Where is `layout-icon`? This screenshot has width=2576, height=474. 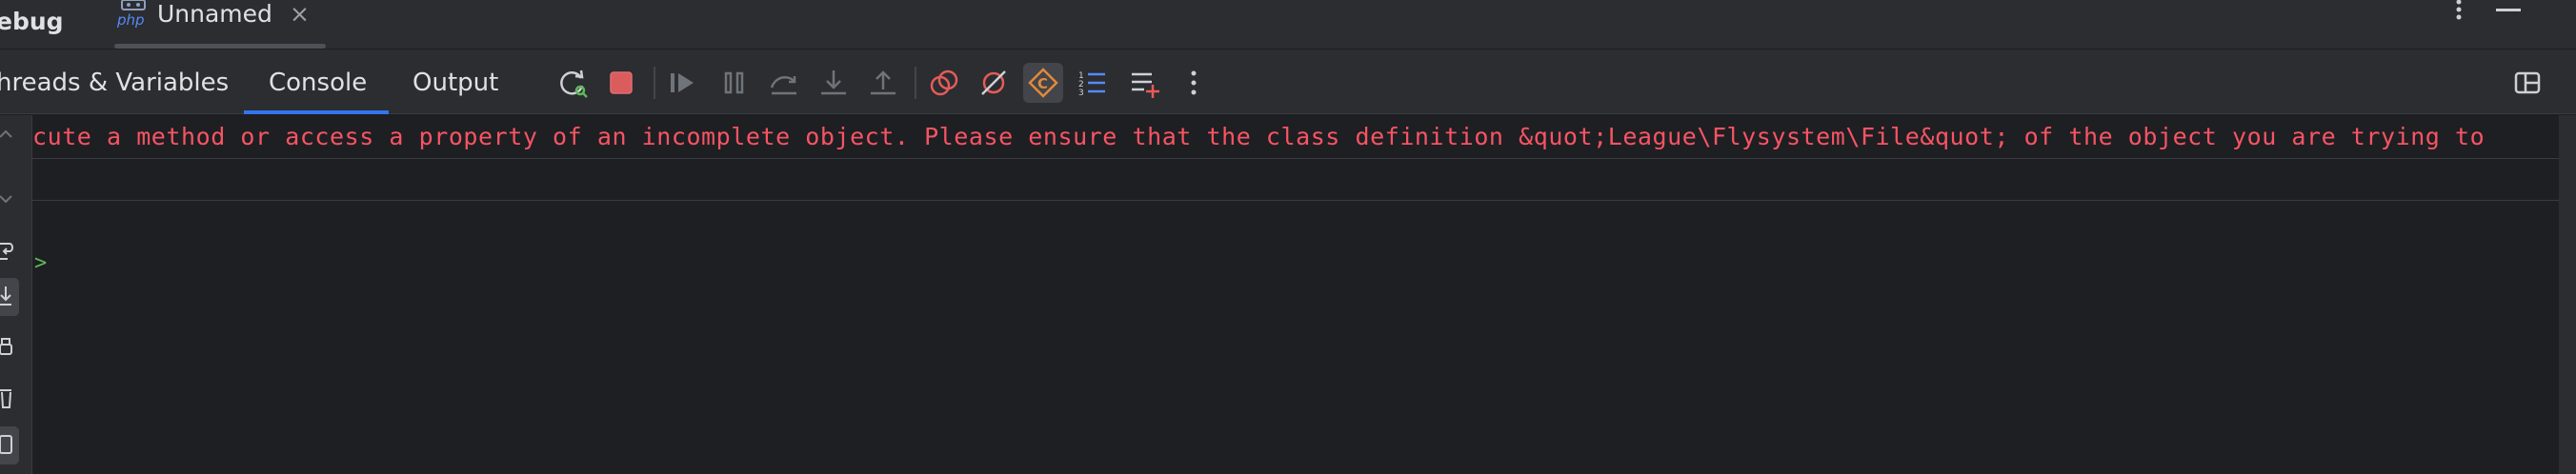 layout-icon is located at coordinates (2528, 83).